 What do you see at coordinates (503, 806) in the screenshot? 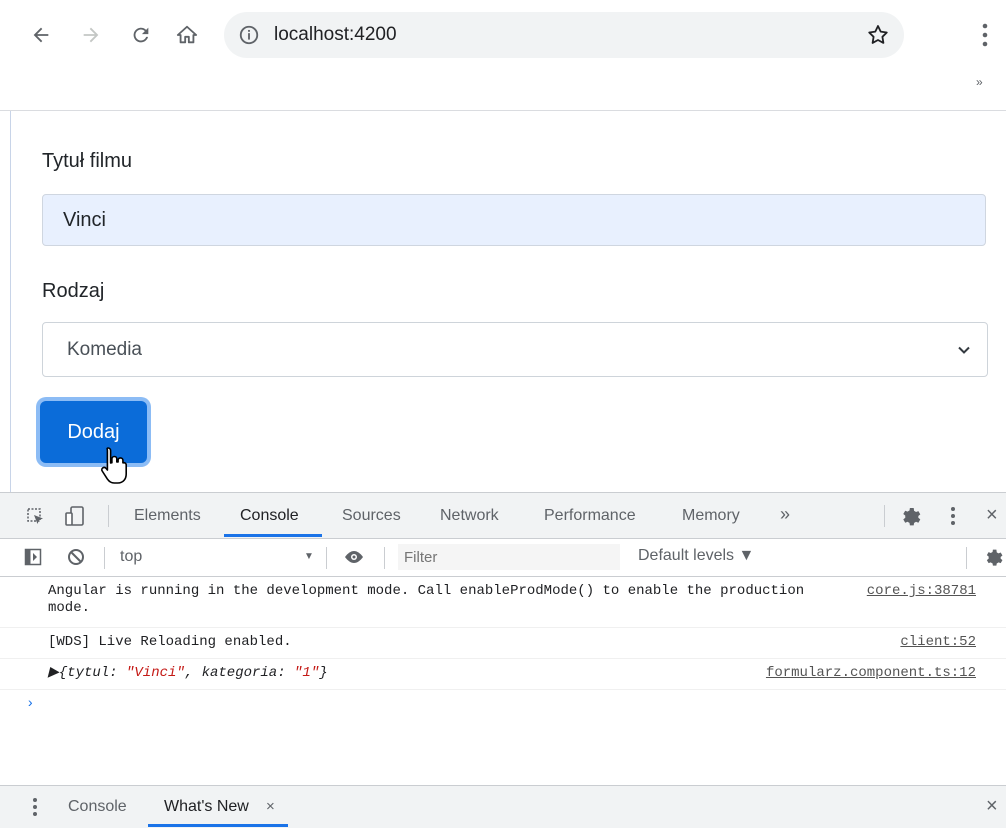
I see `devtools-drawer-bar: Console What's New × ×` at bounding box center [503, 806].